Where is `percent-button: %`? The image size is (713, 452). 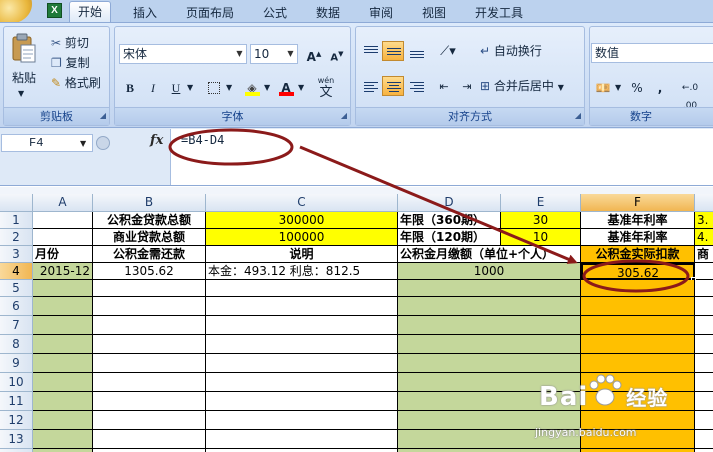 percent-button: % is located at coordinates (637, 88).